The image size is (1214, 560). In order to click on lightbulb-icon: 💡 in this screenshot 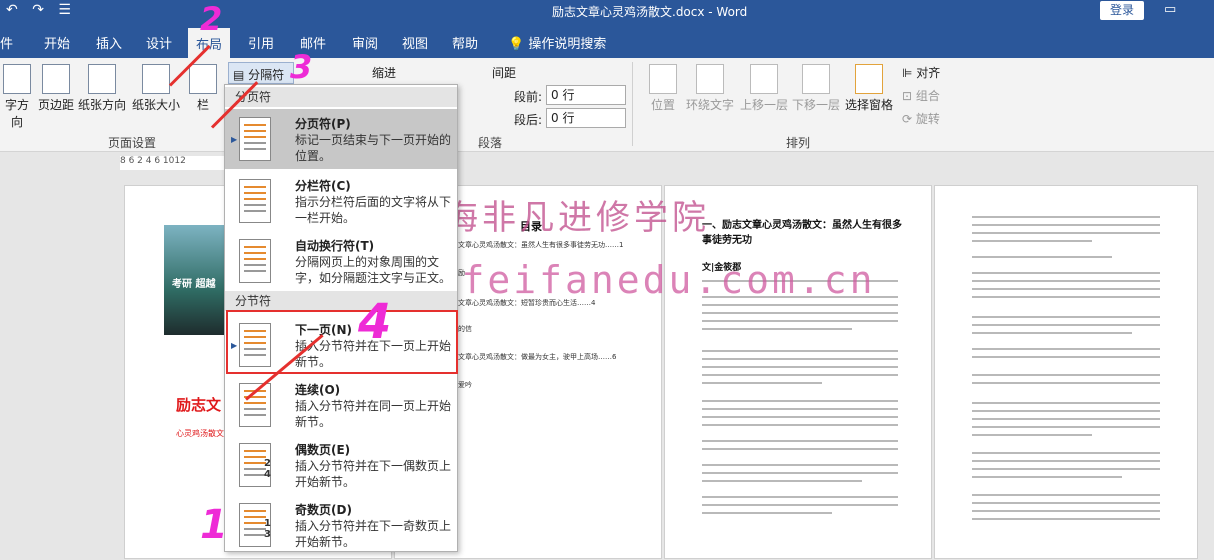, I will do `click(516, 44)`.